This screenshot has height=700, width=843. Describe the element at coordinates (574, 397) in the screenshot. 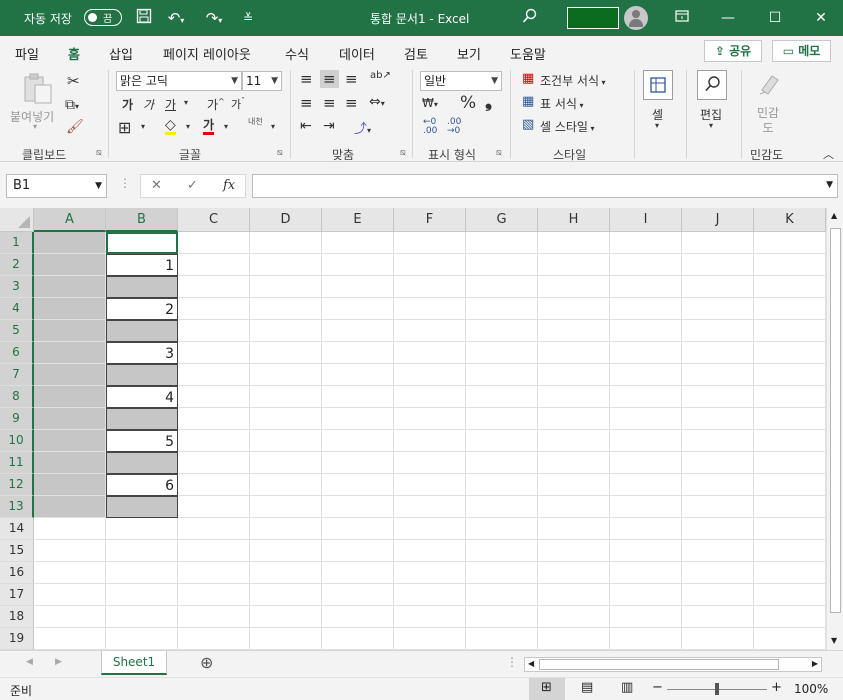

I see `cell-h8` at that location.